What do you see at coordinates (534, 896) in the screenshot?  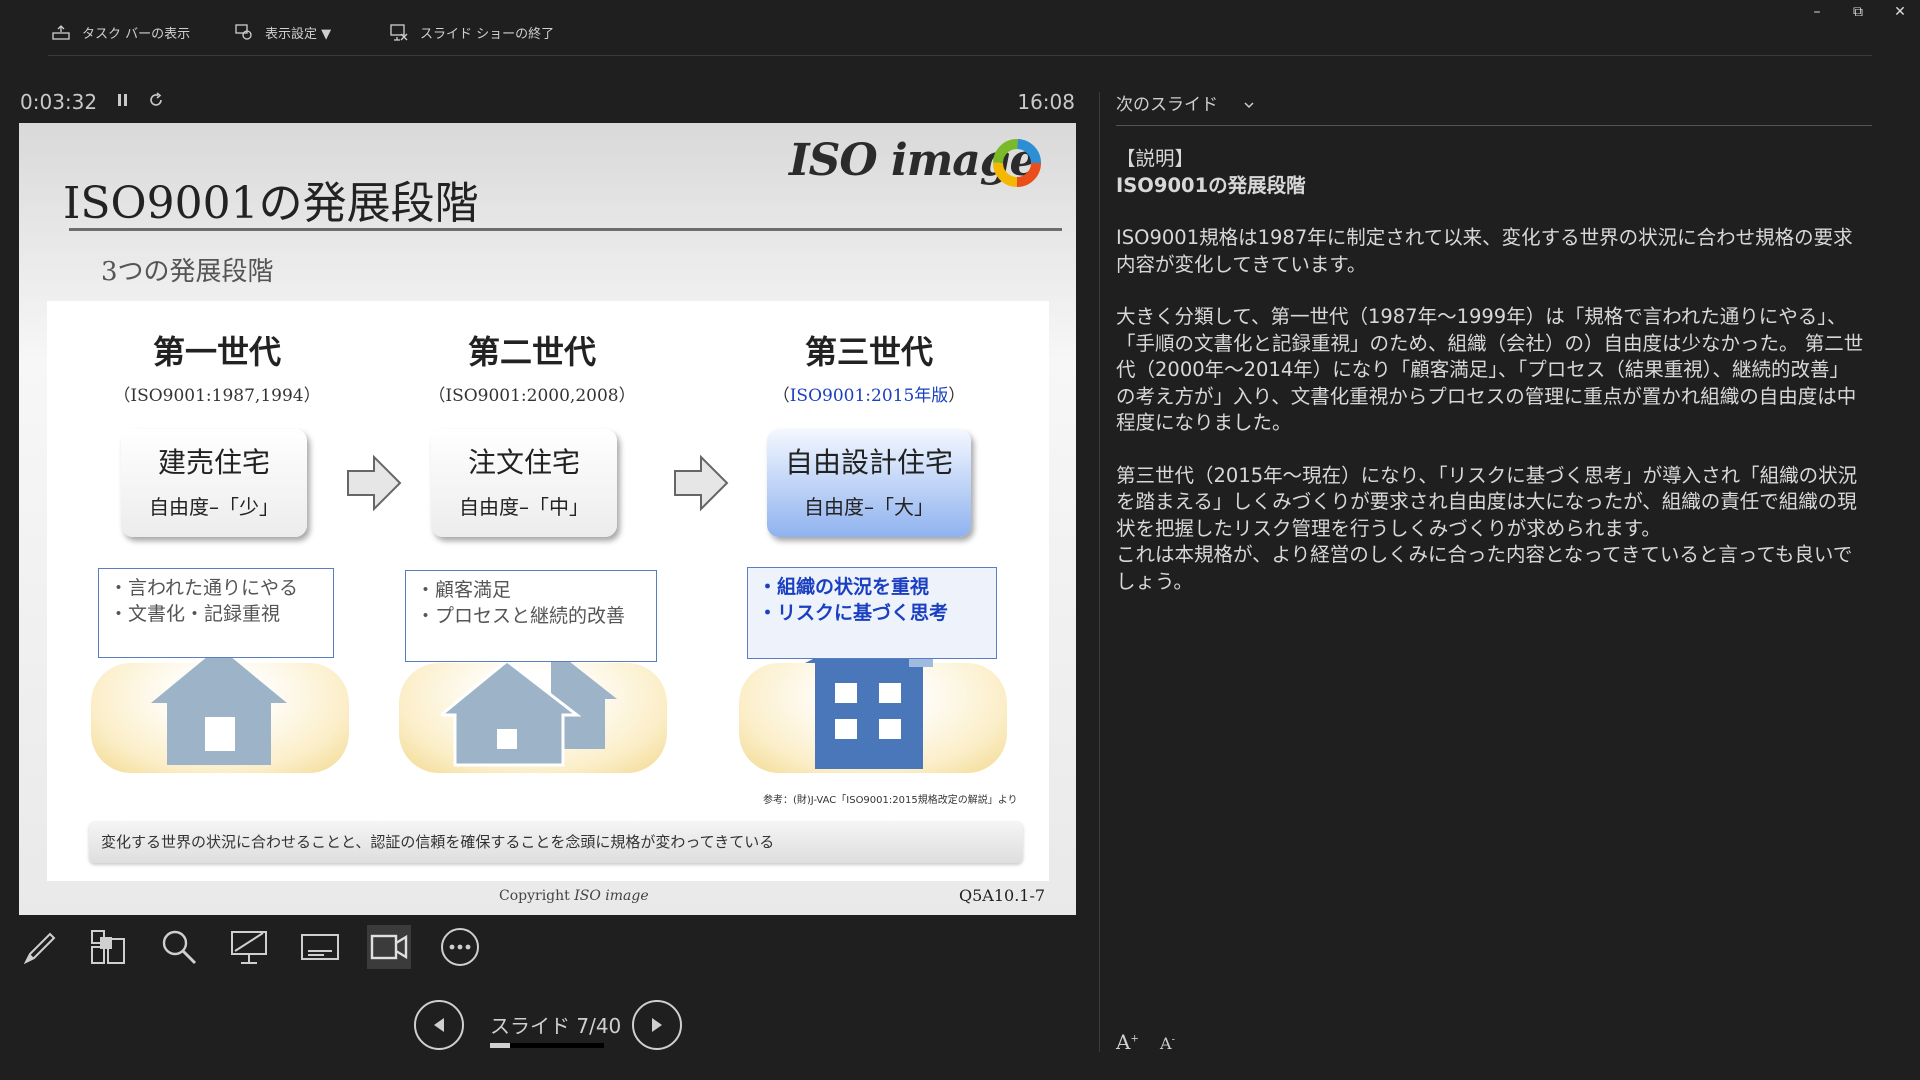 I see `copyright-label: Copyright` at bounding box center [534, 896].